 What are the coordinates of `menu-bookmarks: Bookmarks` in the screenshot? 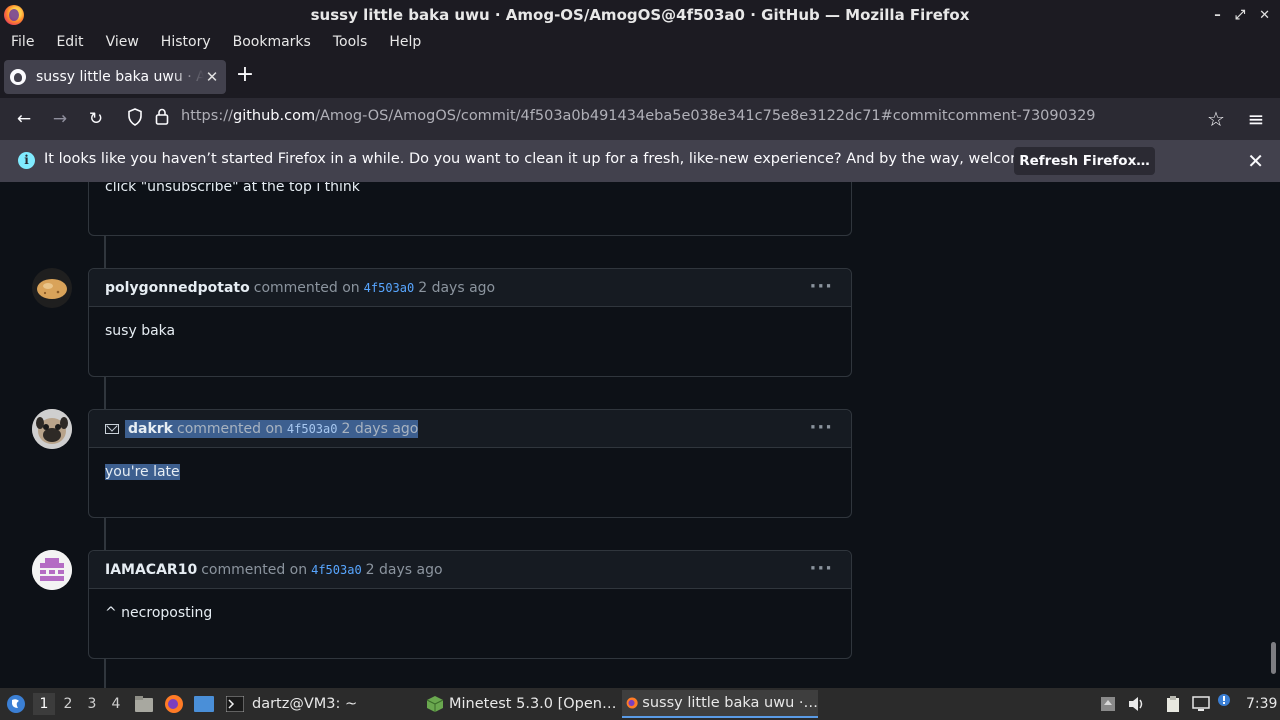 It's located at (272, 42).